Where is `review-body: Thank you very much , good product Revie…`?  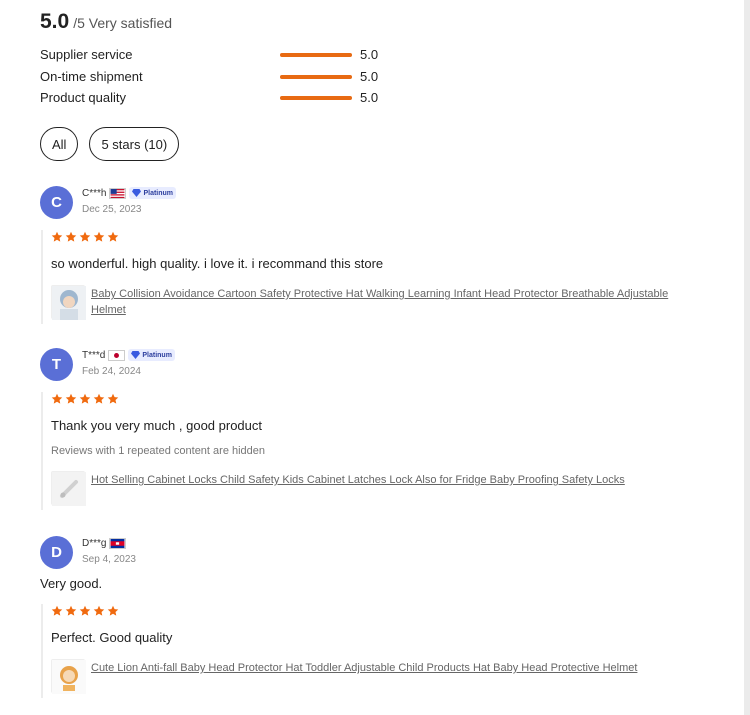 review-body: Thank you very much , good product Revie… is located at coordinates (366, 451).